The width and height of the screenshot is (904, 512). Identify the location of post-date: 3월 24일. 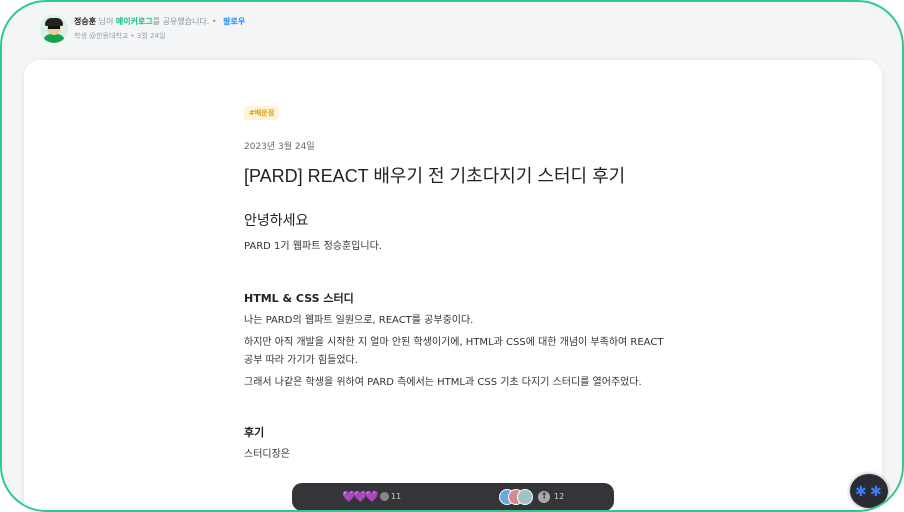
(151, 36).